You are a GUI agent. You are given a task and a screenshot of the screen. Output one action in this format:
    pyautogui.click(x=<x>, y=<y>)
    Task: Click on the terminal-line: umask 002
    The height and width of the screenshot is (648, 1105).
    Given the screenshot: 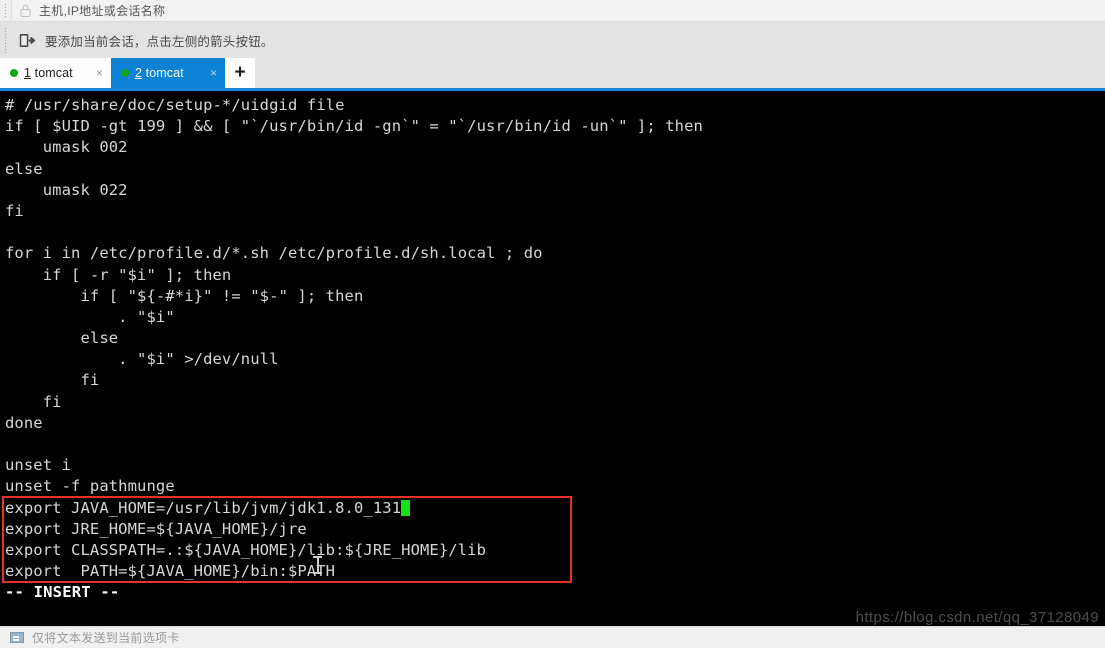 What is the action you would take?
    pyautogui.click(x=66, y=147)
    